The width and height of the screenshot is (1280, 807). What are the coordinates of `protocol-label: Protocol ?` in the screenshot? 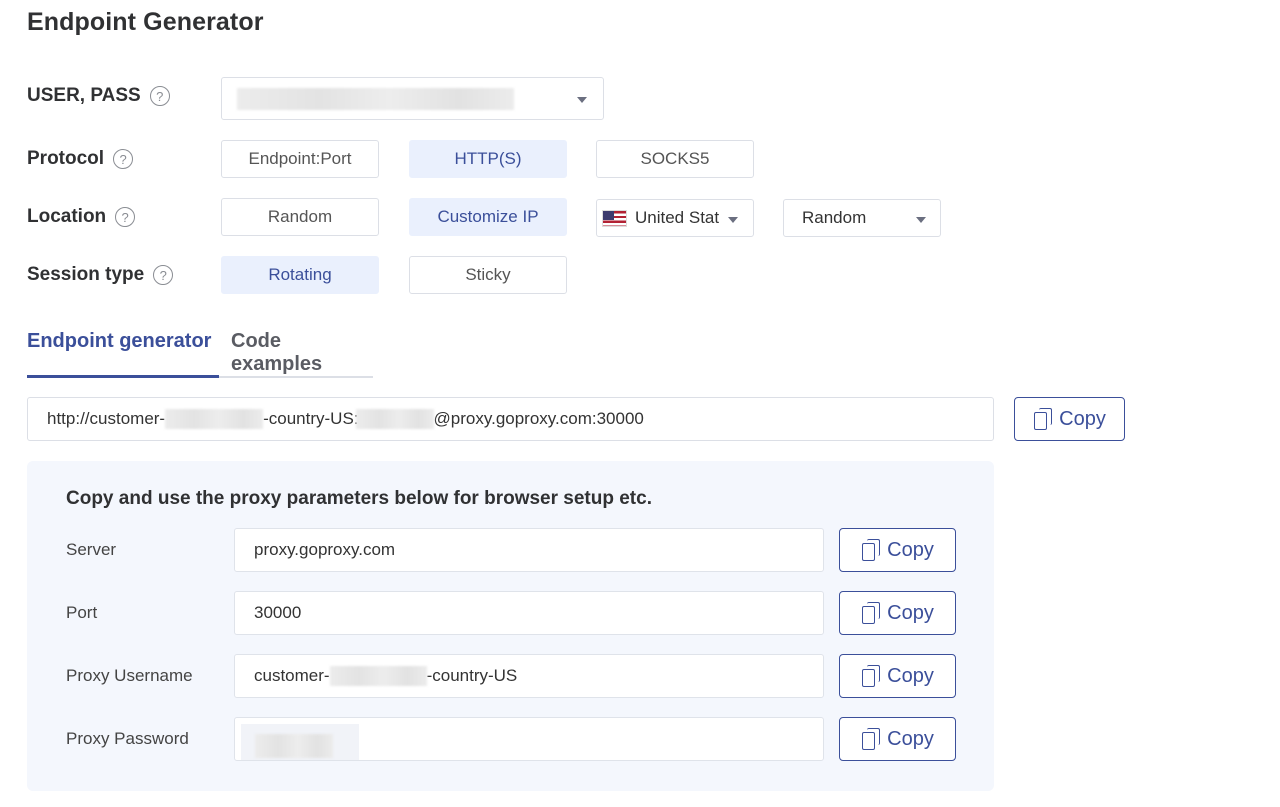 It's located at (80, 159).